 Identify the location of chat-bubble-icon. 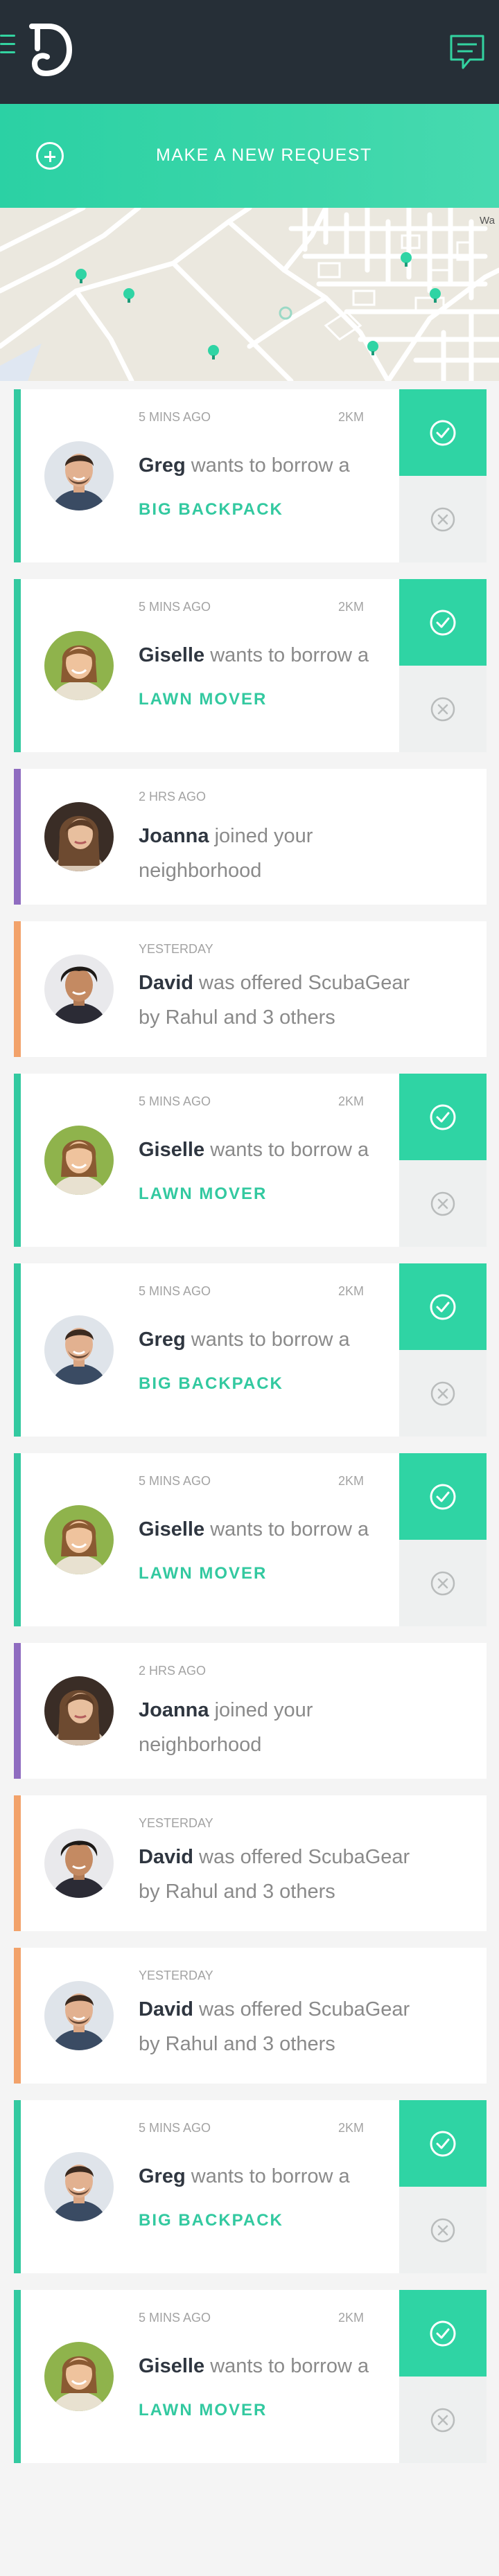
(467, 52).